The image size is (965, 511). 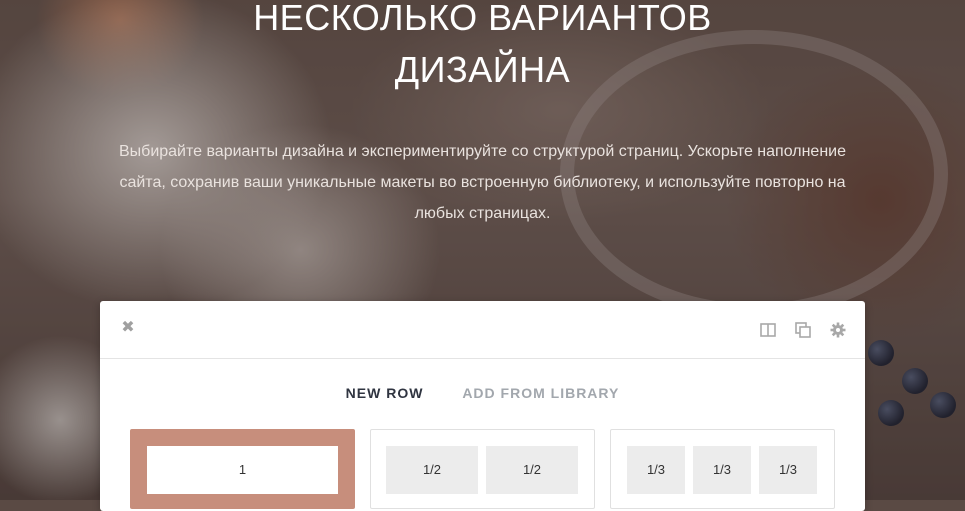 I want to click on hero-title-line: НЕСКОЛЬКО ВАРИАНТОВ, so click(x=482, y=19).